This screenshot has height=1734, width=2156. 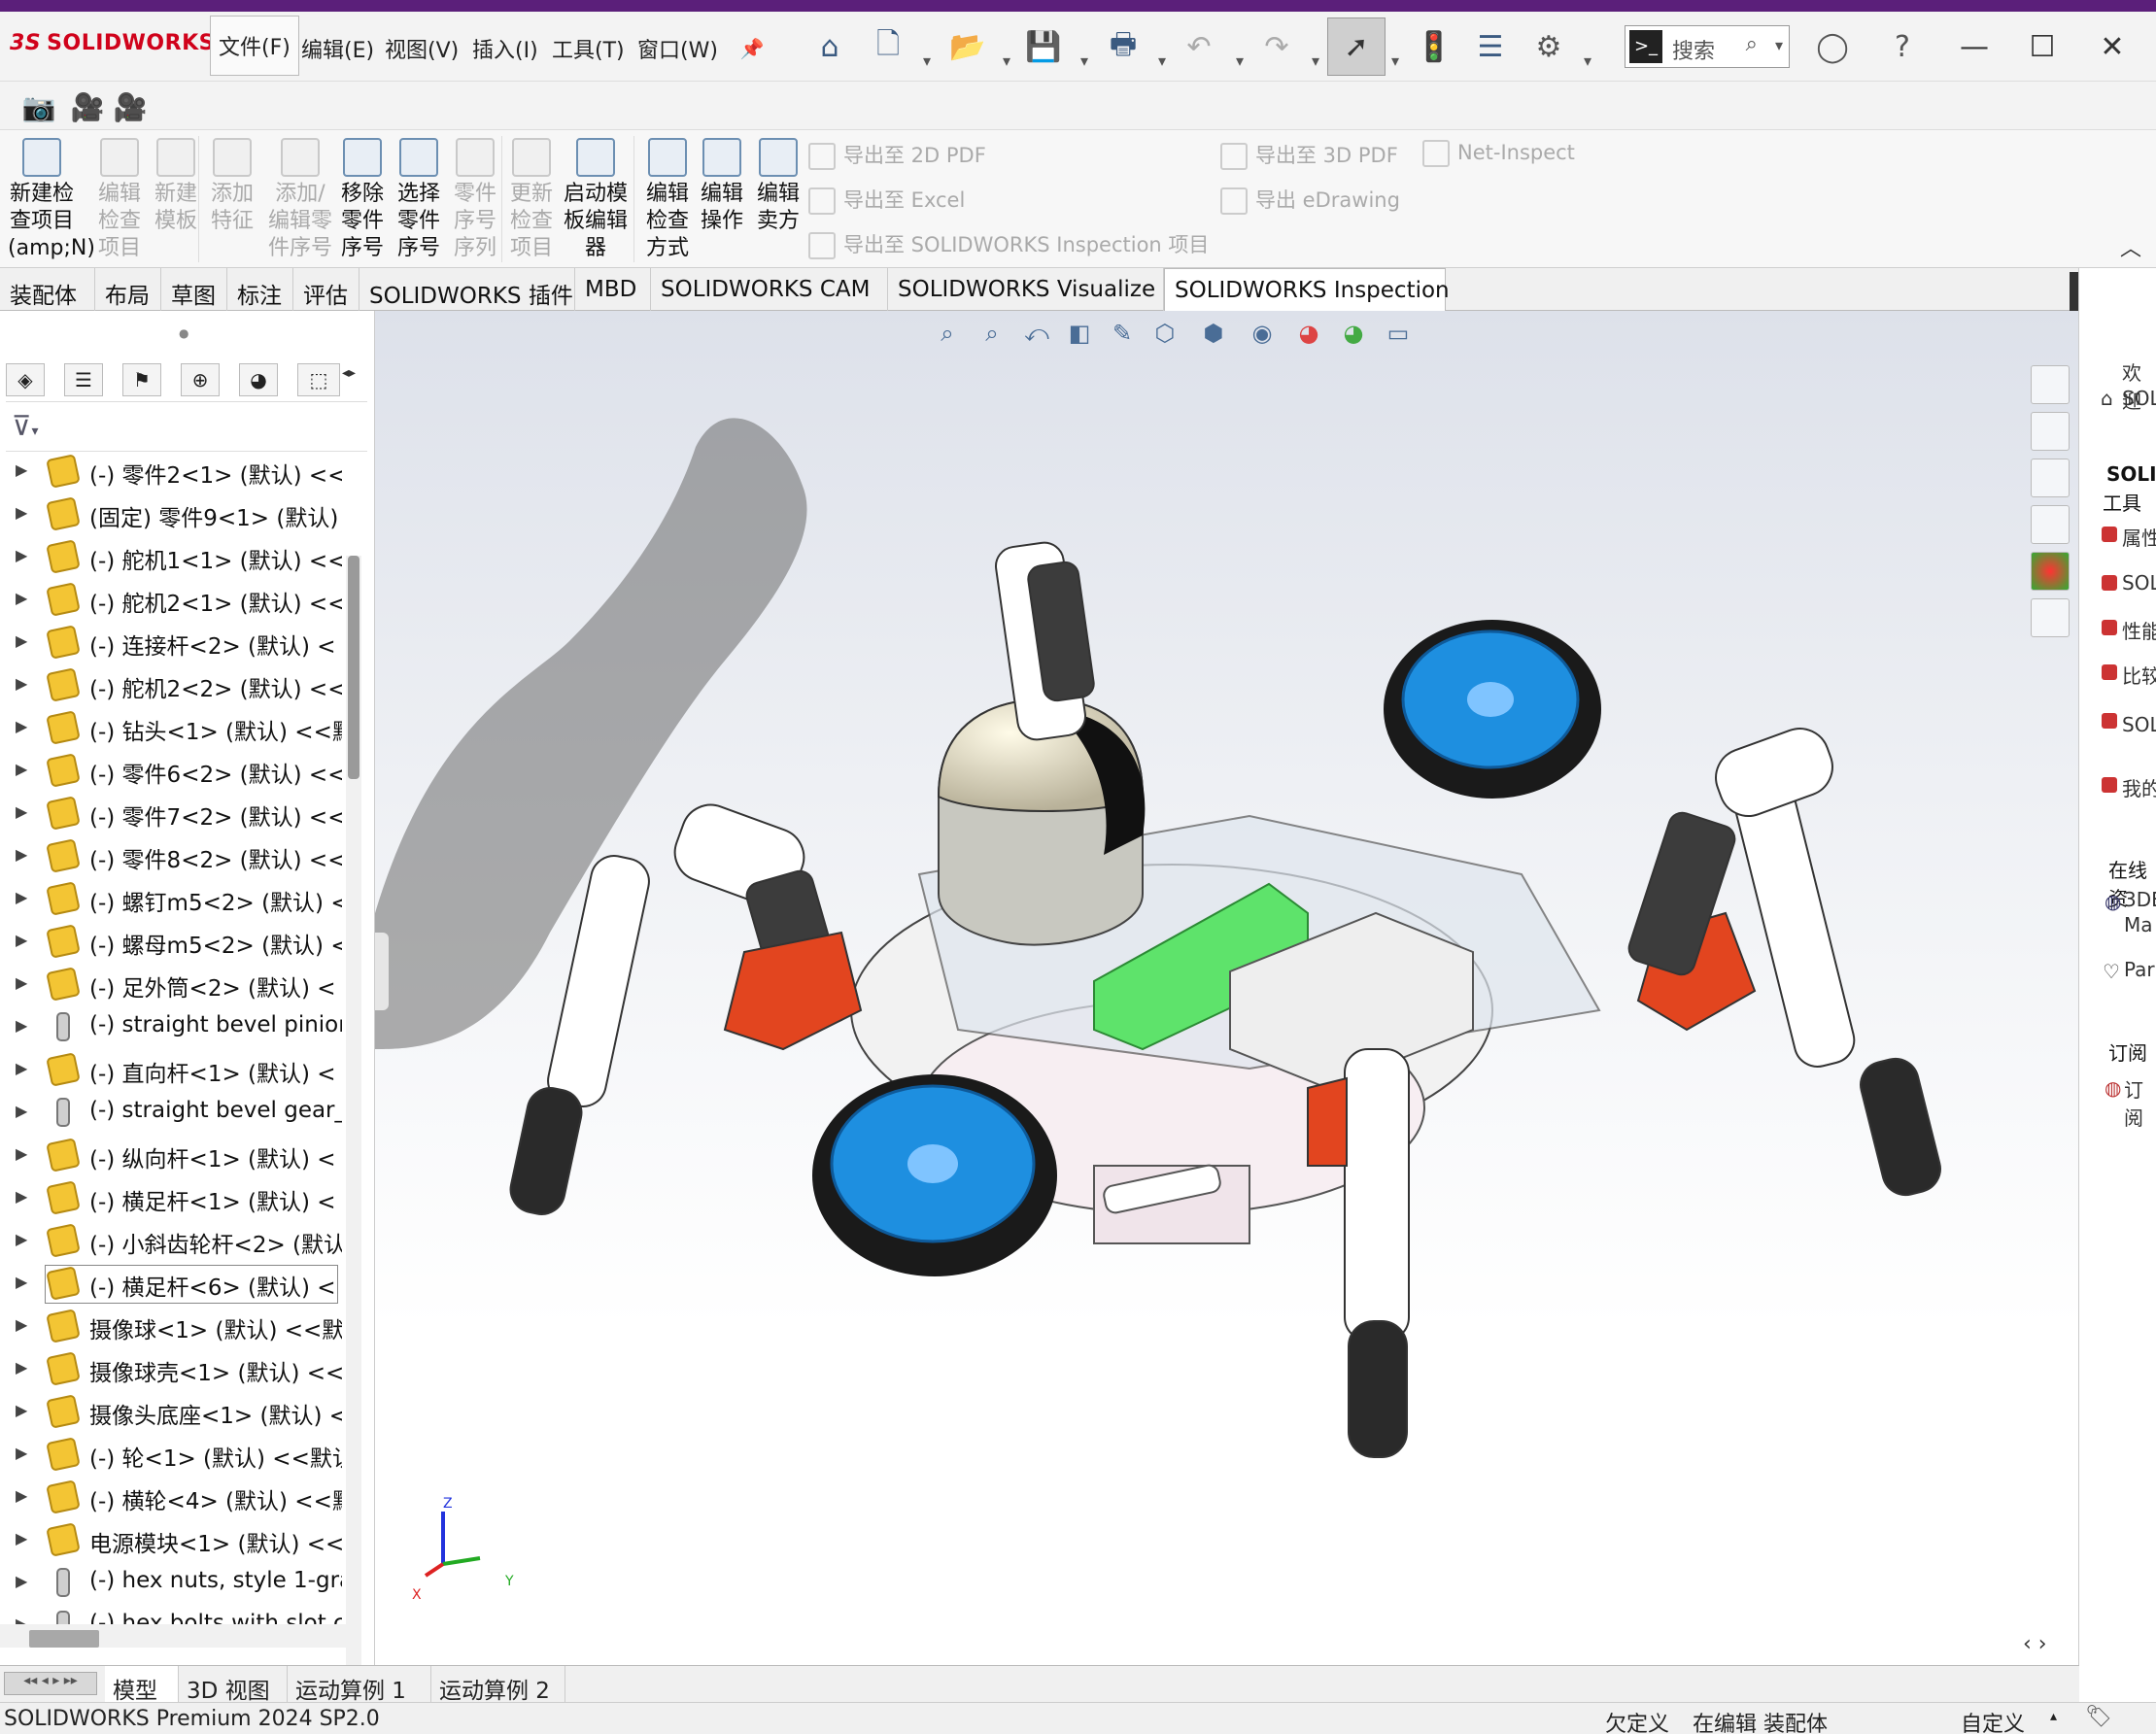 What do you see at coordinates (112, 43) in the screenshot?
I see `solidworks-logo: 3S SOLIDWORKS` at bounding box center [112, 43].